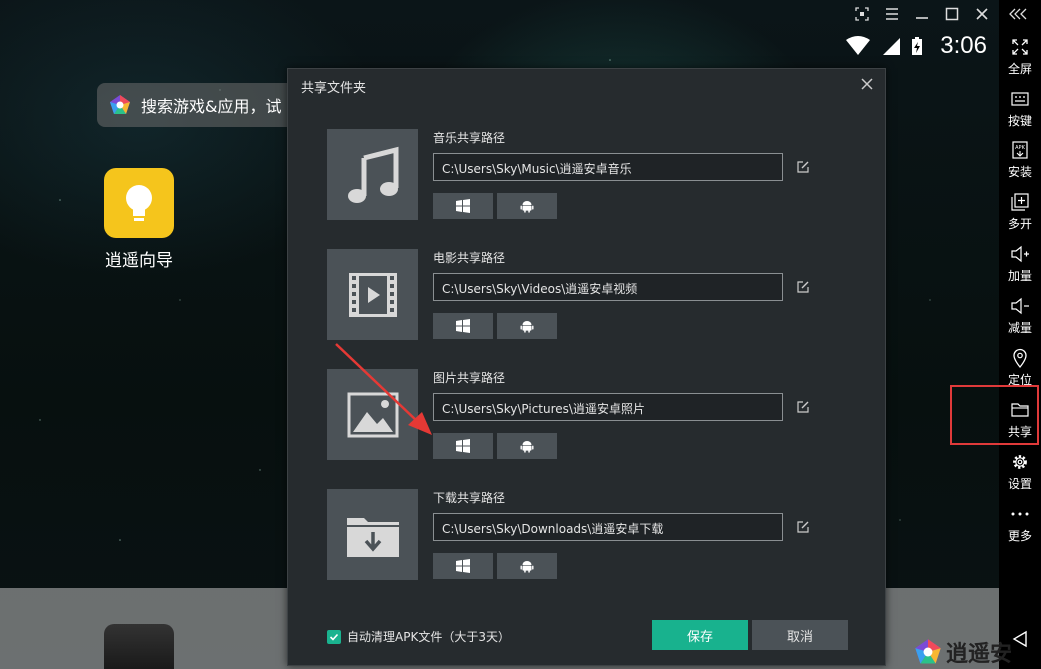  I want to click on minimize-icon, so click(922, 14).